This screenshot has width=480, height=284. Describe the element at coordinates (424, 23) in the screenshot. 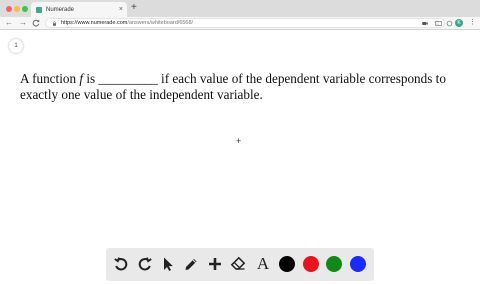

I see `camera-icon` at that location.